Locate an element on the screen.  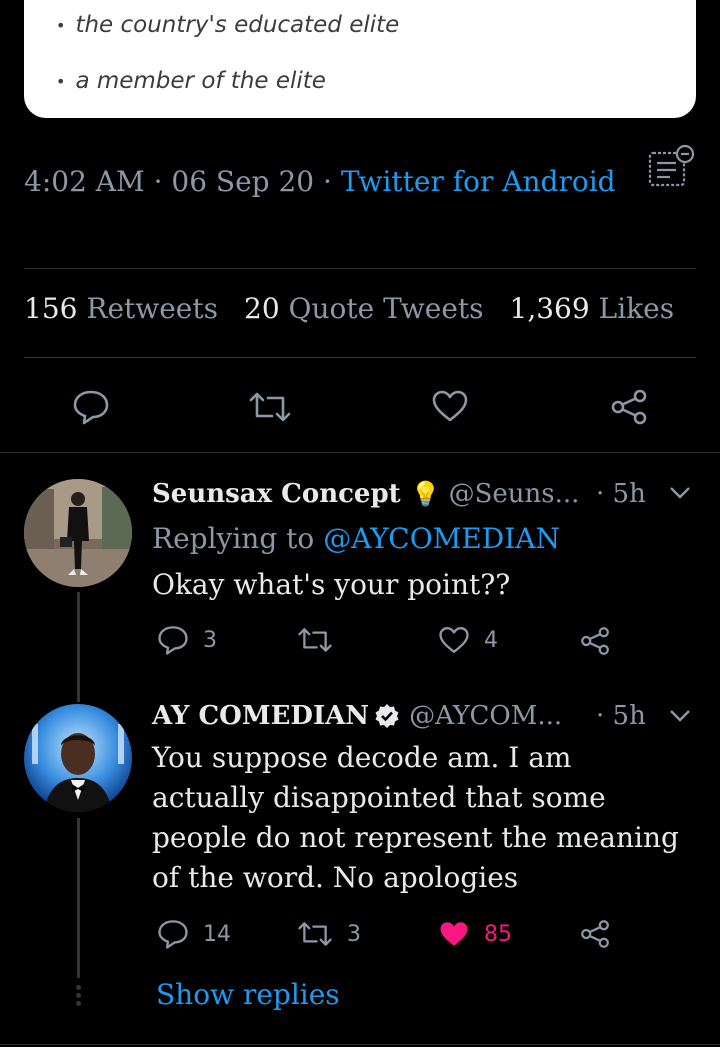
replying-to: Replying to @AYCOMEDIAN is located at coordinates (356, 538).